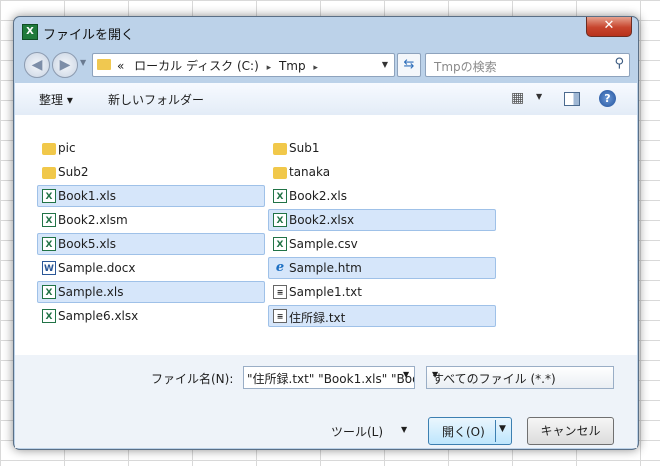 This screenshot has width=660, height=466. Describe the element at coordinates (318, 196) in the screenshot. I see `file-name: Book2.xls` at that location.